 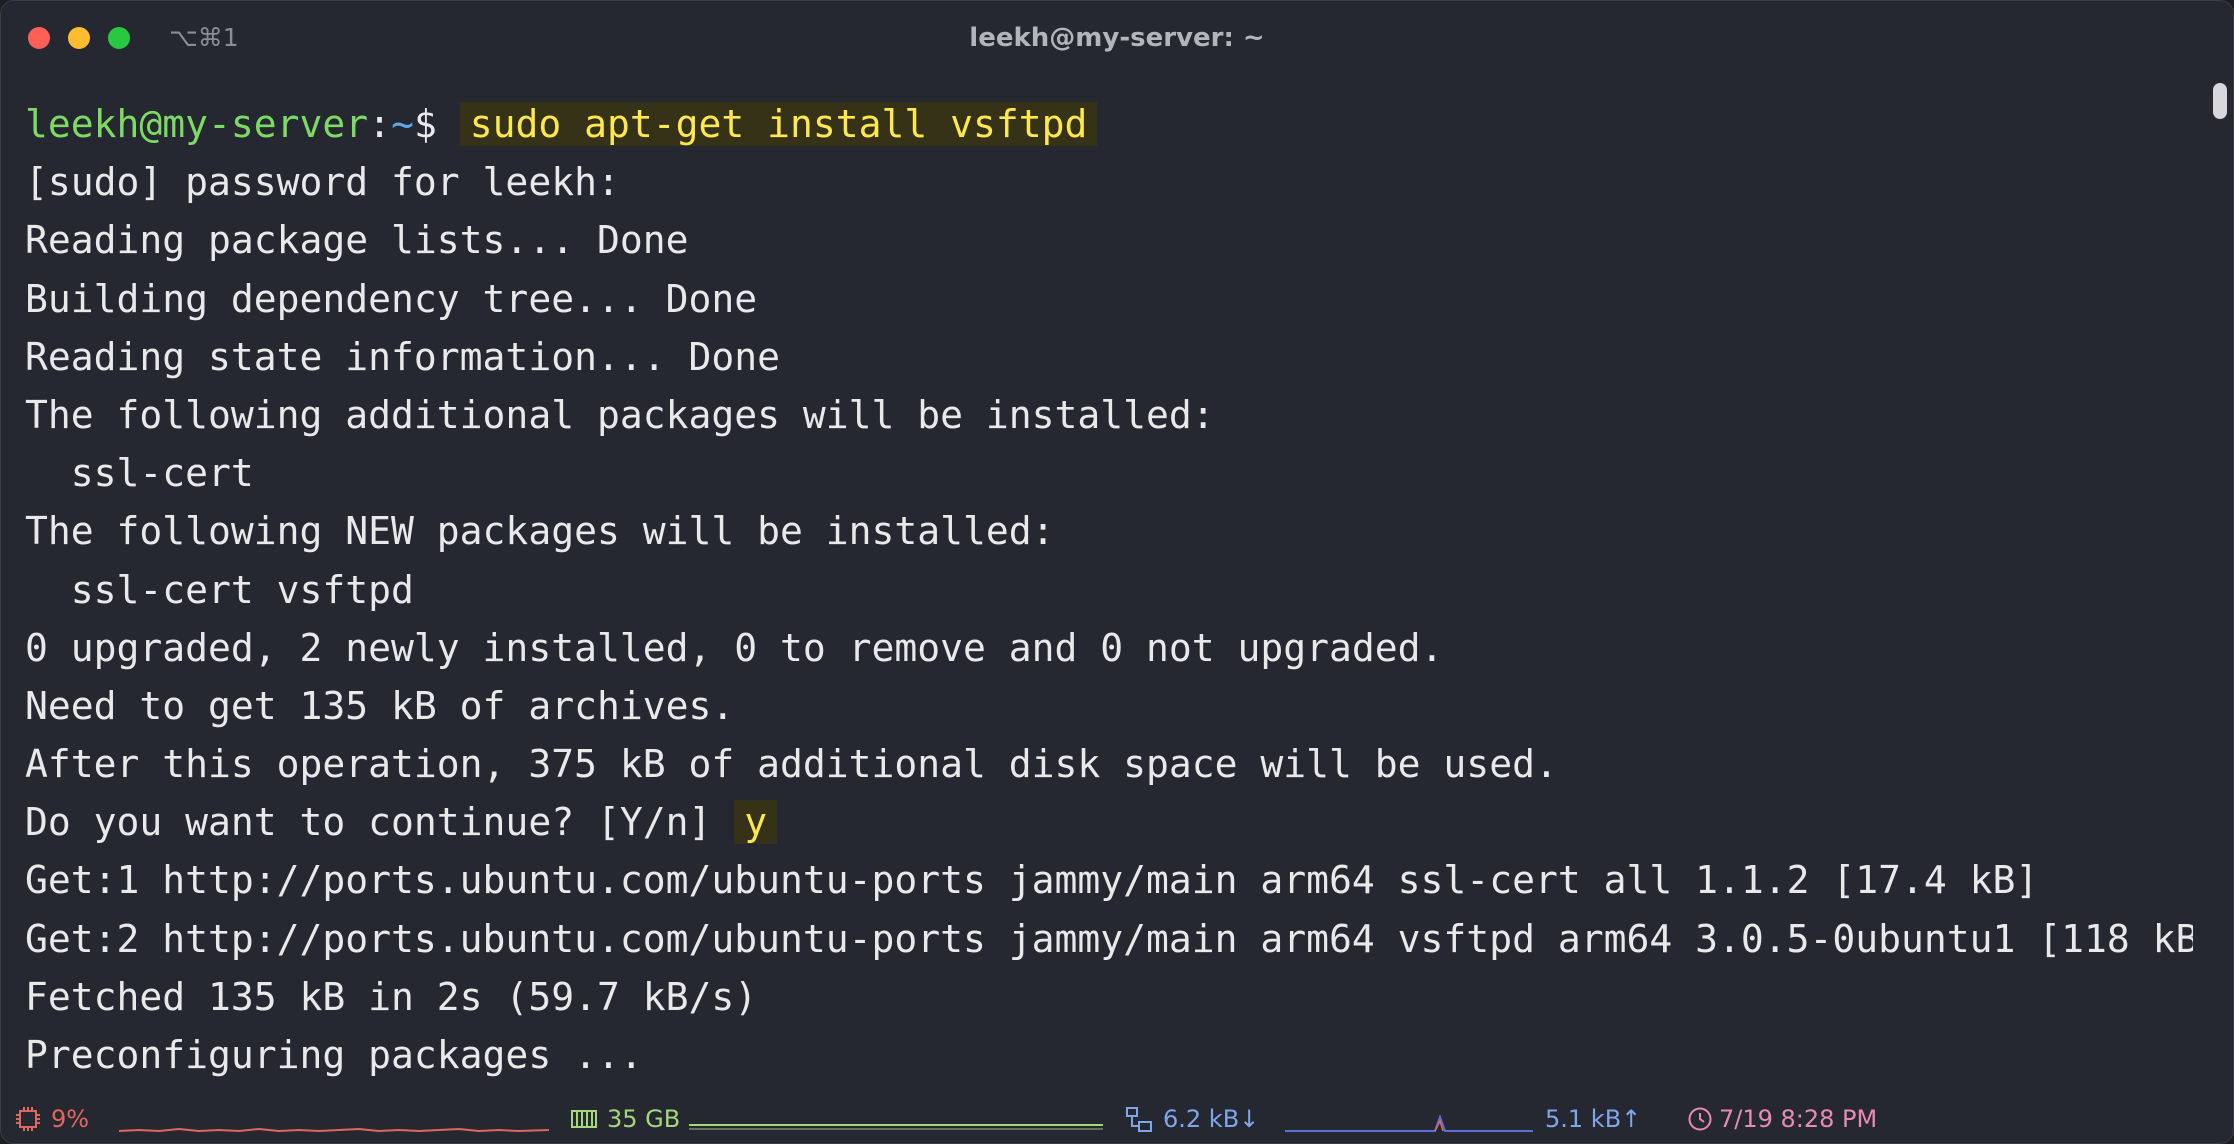 I want to click on output-line: ssl-cert, so click(x=139, y=473).